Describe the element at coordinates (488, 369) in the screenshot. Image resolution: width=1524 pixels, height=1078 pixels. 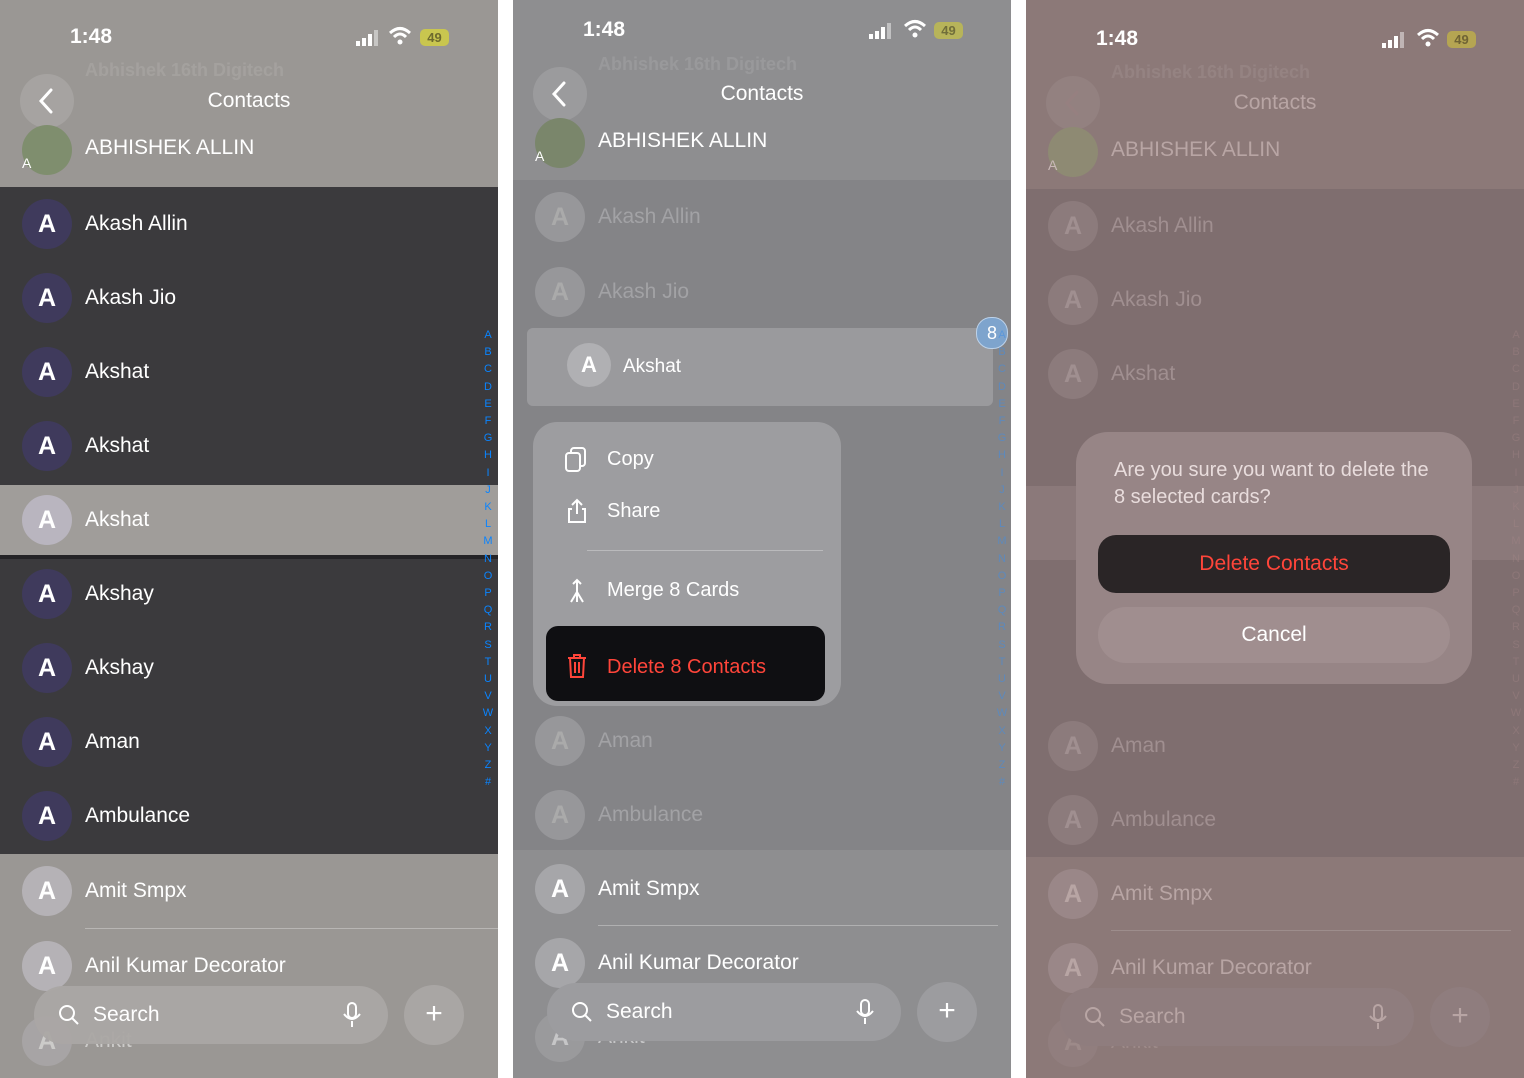
I see `index-letter: C` at that location.